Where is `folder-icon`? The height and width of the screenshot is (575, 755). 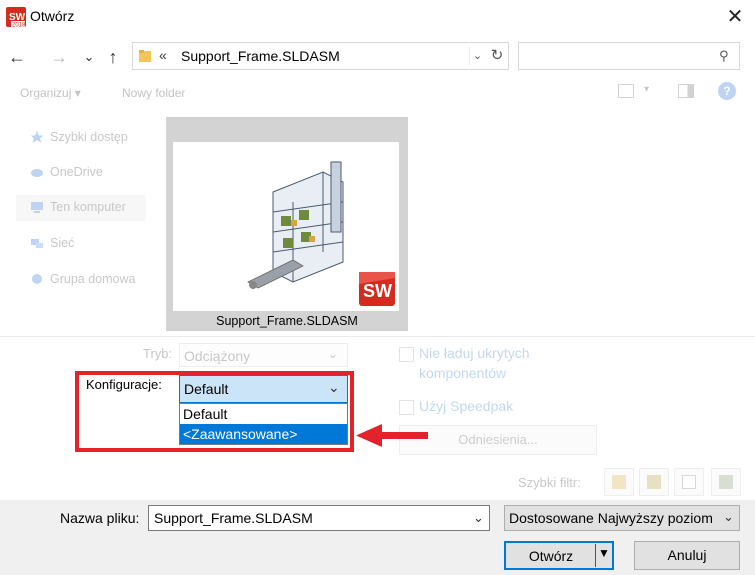
folder-icon is located at coordinates (145, 56).